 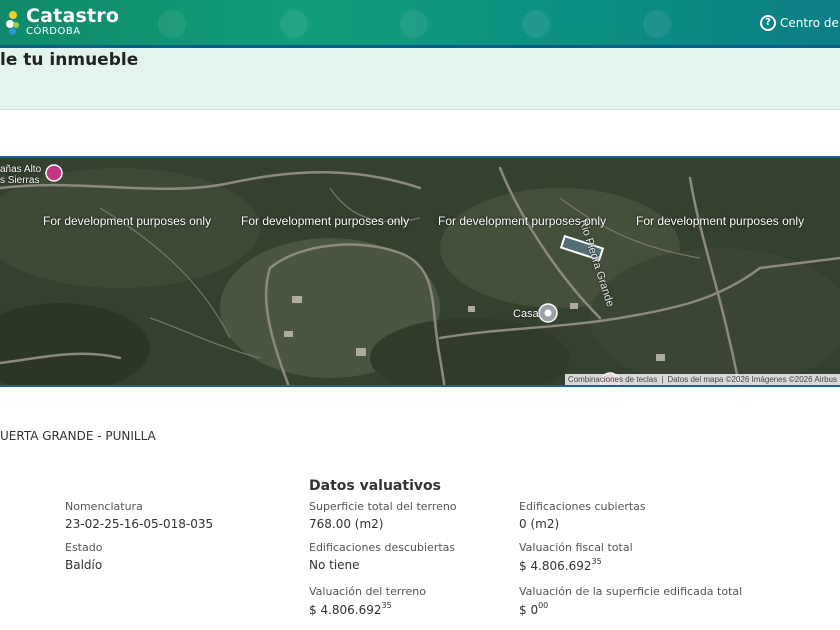 I want to click on edificaciones-cubiertas-label: Edificaciones cubiertas, so click(x=582, y=506).